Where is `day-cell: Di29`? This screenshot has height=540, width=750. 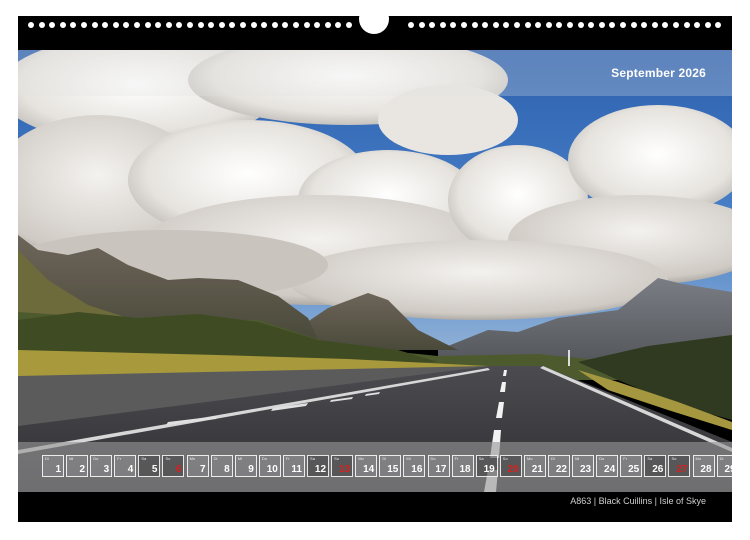
day-cell: Di29 is located at coordinates (724, 466).